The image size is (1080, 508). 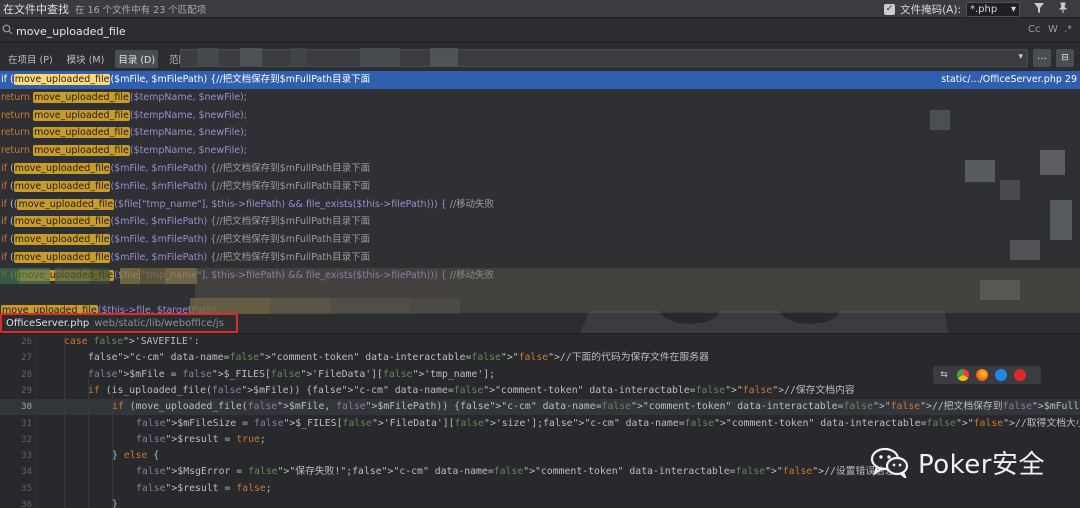 What do you see at coordinates (963, 375) in the screenshot?
I see `chrome-icon` at bounding box center [963, 375].